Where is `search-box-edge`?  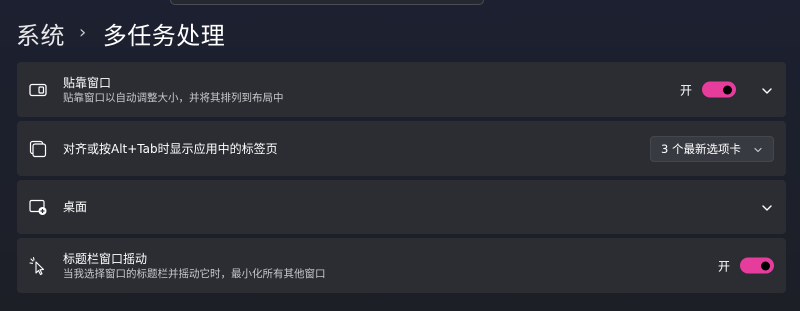
search-box-edge is located at coordinates (327, 2).